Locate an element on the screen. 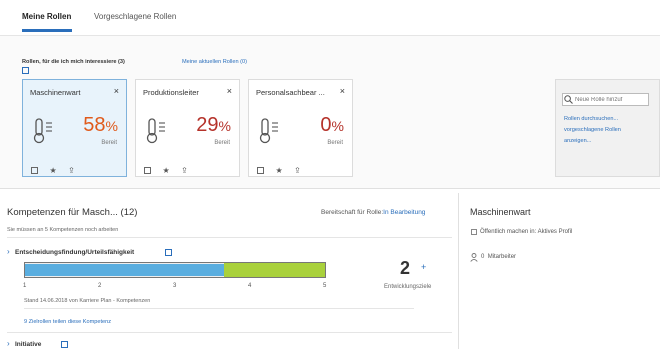 The image size is (660, 349). suggested-roles-link: vorgeschlagene Rollen is located at coordinates (609, 130).